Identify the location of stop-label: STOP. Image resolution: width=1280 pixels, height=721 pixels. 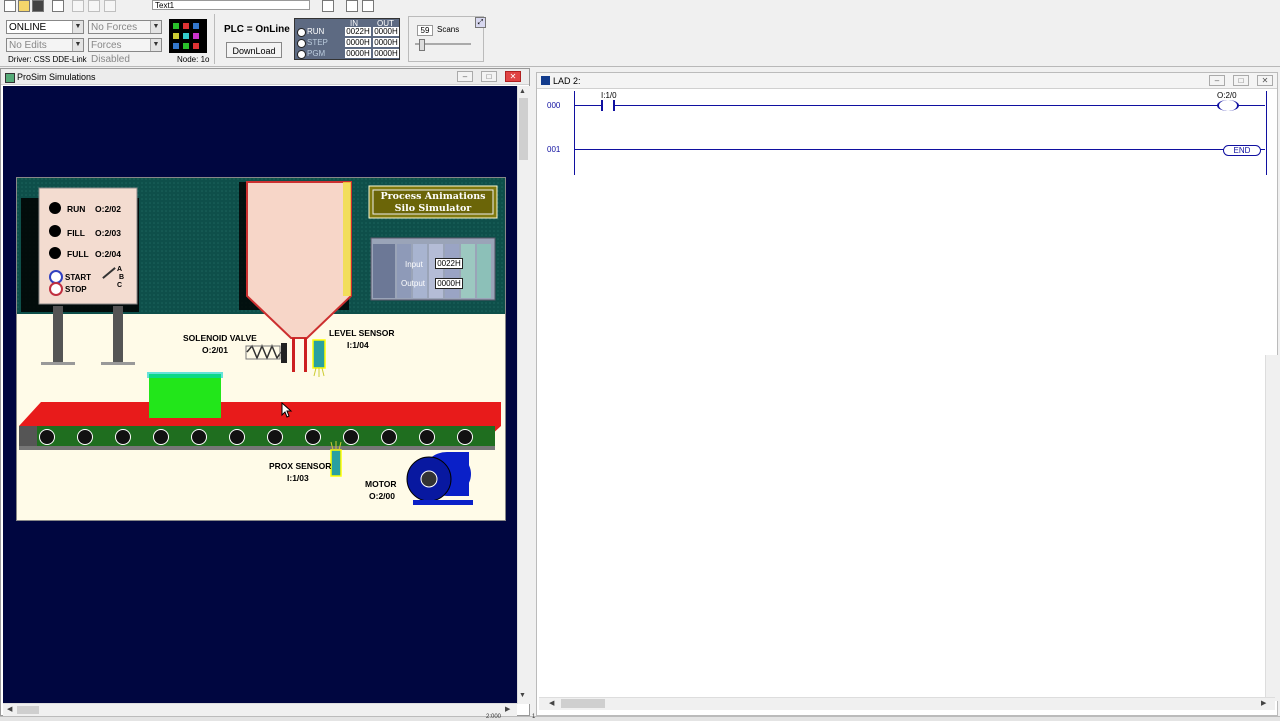
(76, 289).